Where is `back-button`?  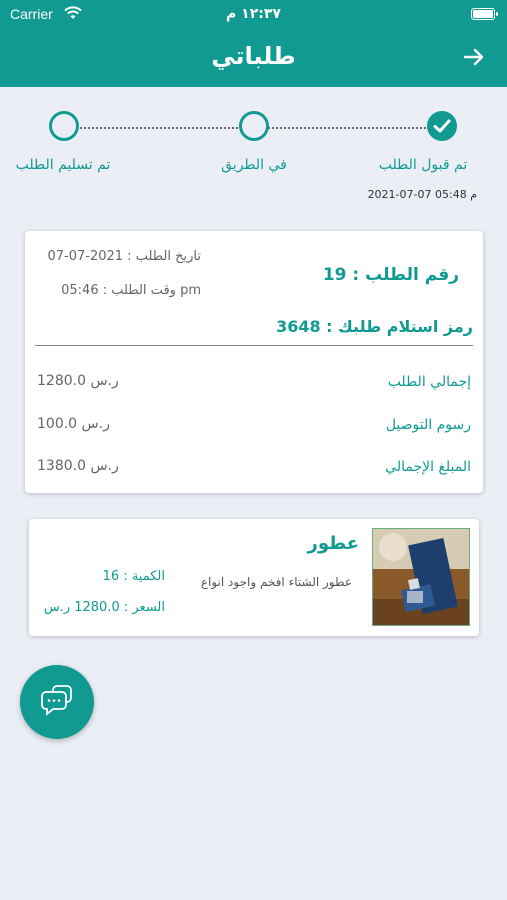 back-button is located at coordinates (474, 57).